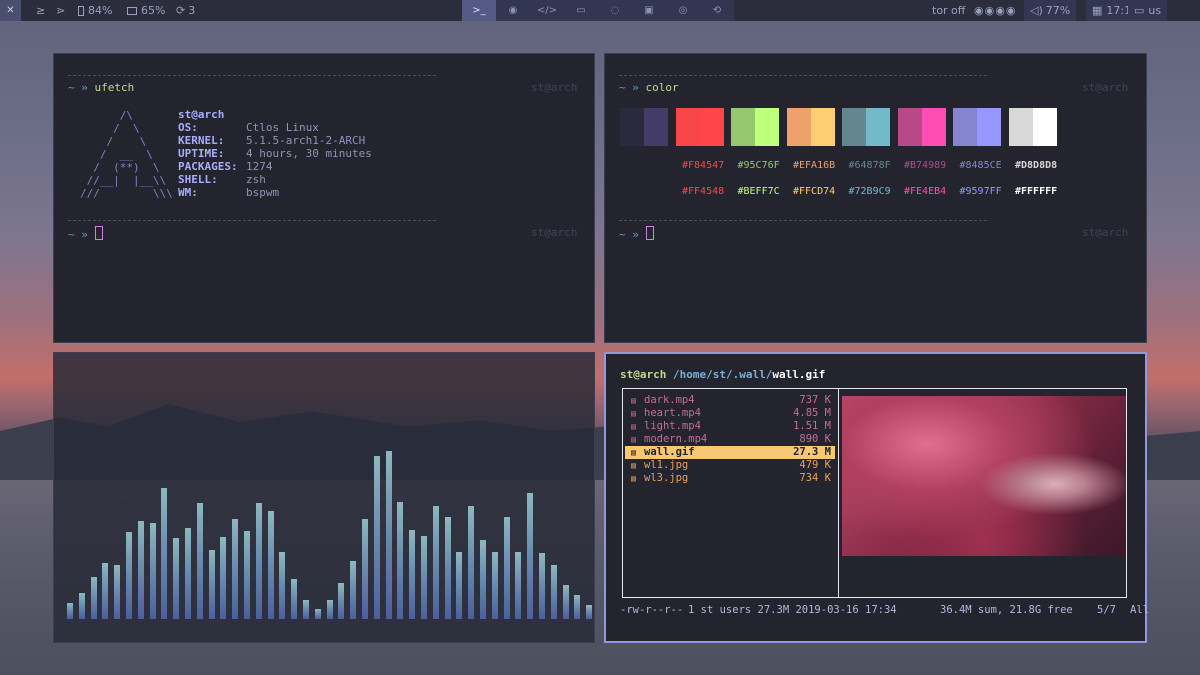  What do you see at coordinates (479, 10) in the screenshot?
I see `workspace-terminal-icon: >_` at bounding box center [479, 10].